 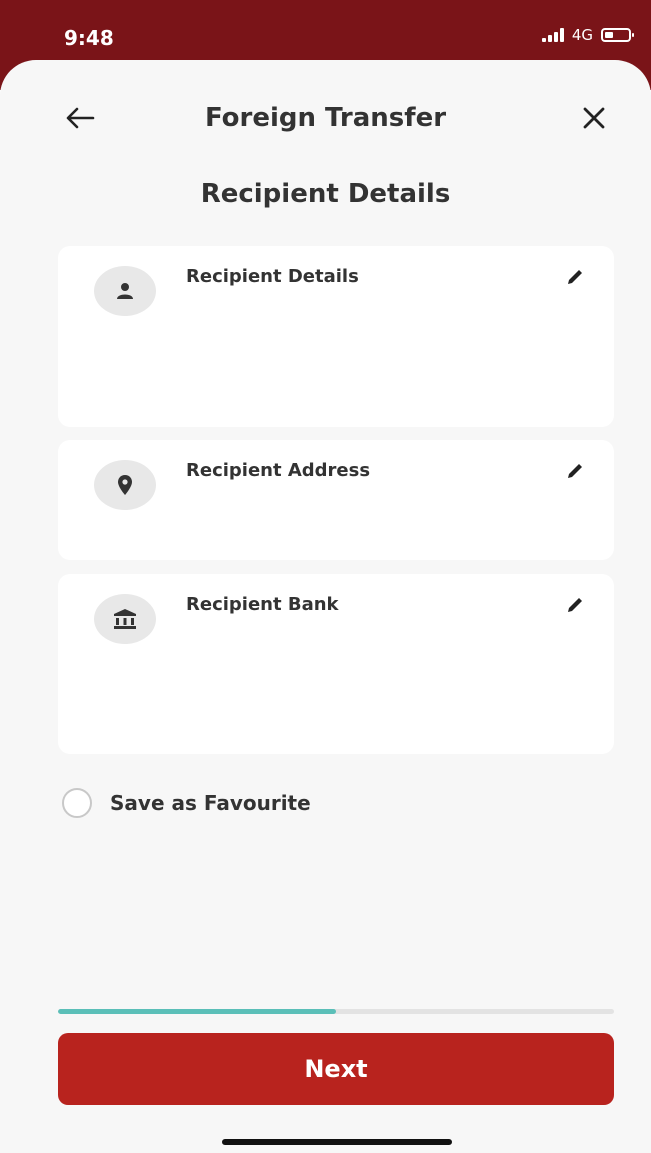 What do you see at coordinates (582, 35) in the screenshot?
I see `network-label: 4G` at bounding box center [582, 35].